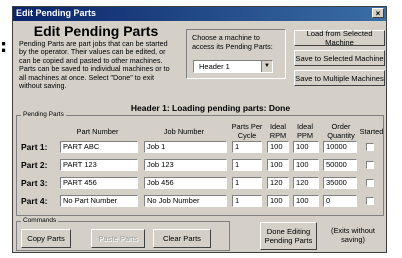  What do you see at coordinates (34, 147) in the screenshot?
I see `row-1-label: Part 1:` at bounding box center [34, 147].